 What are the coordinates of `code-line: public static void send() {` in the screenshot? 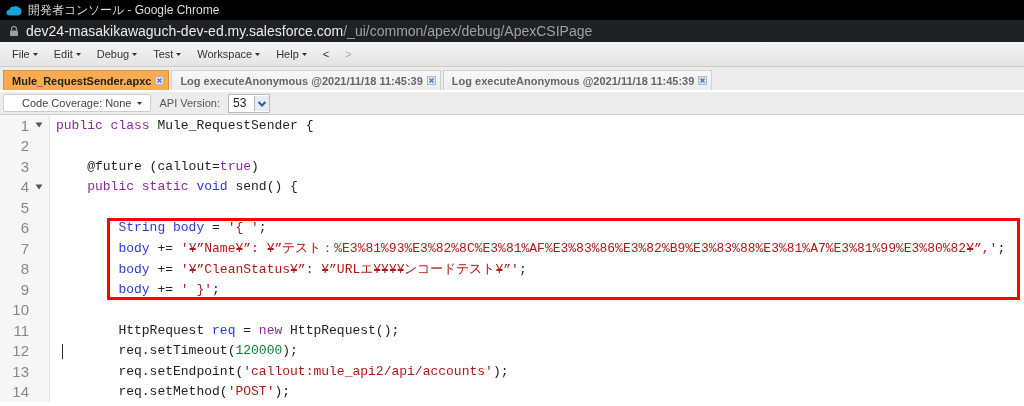 It's located at (192, 187).